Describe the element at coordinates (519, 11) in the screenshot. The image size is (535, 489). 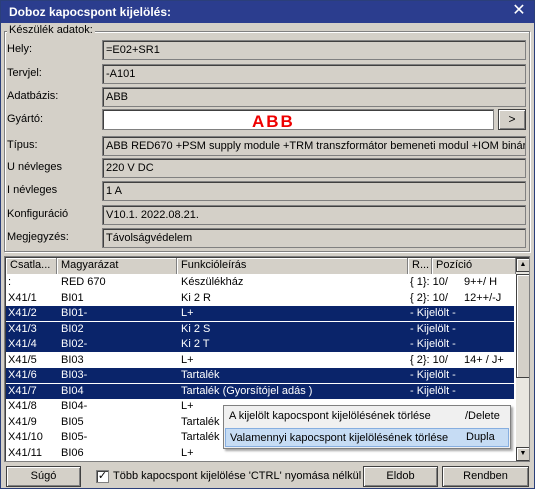
I see `close-icon: ✕` at that location.